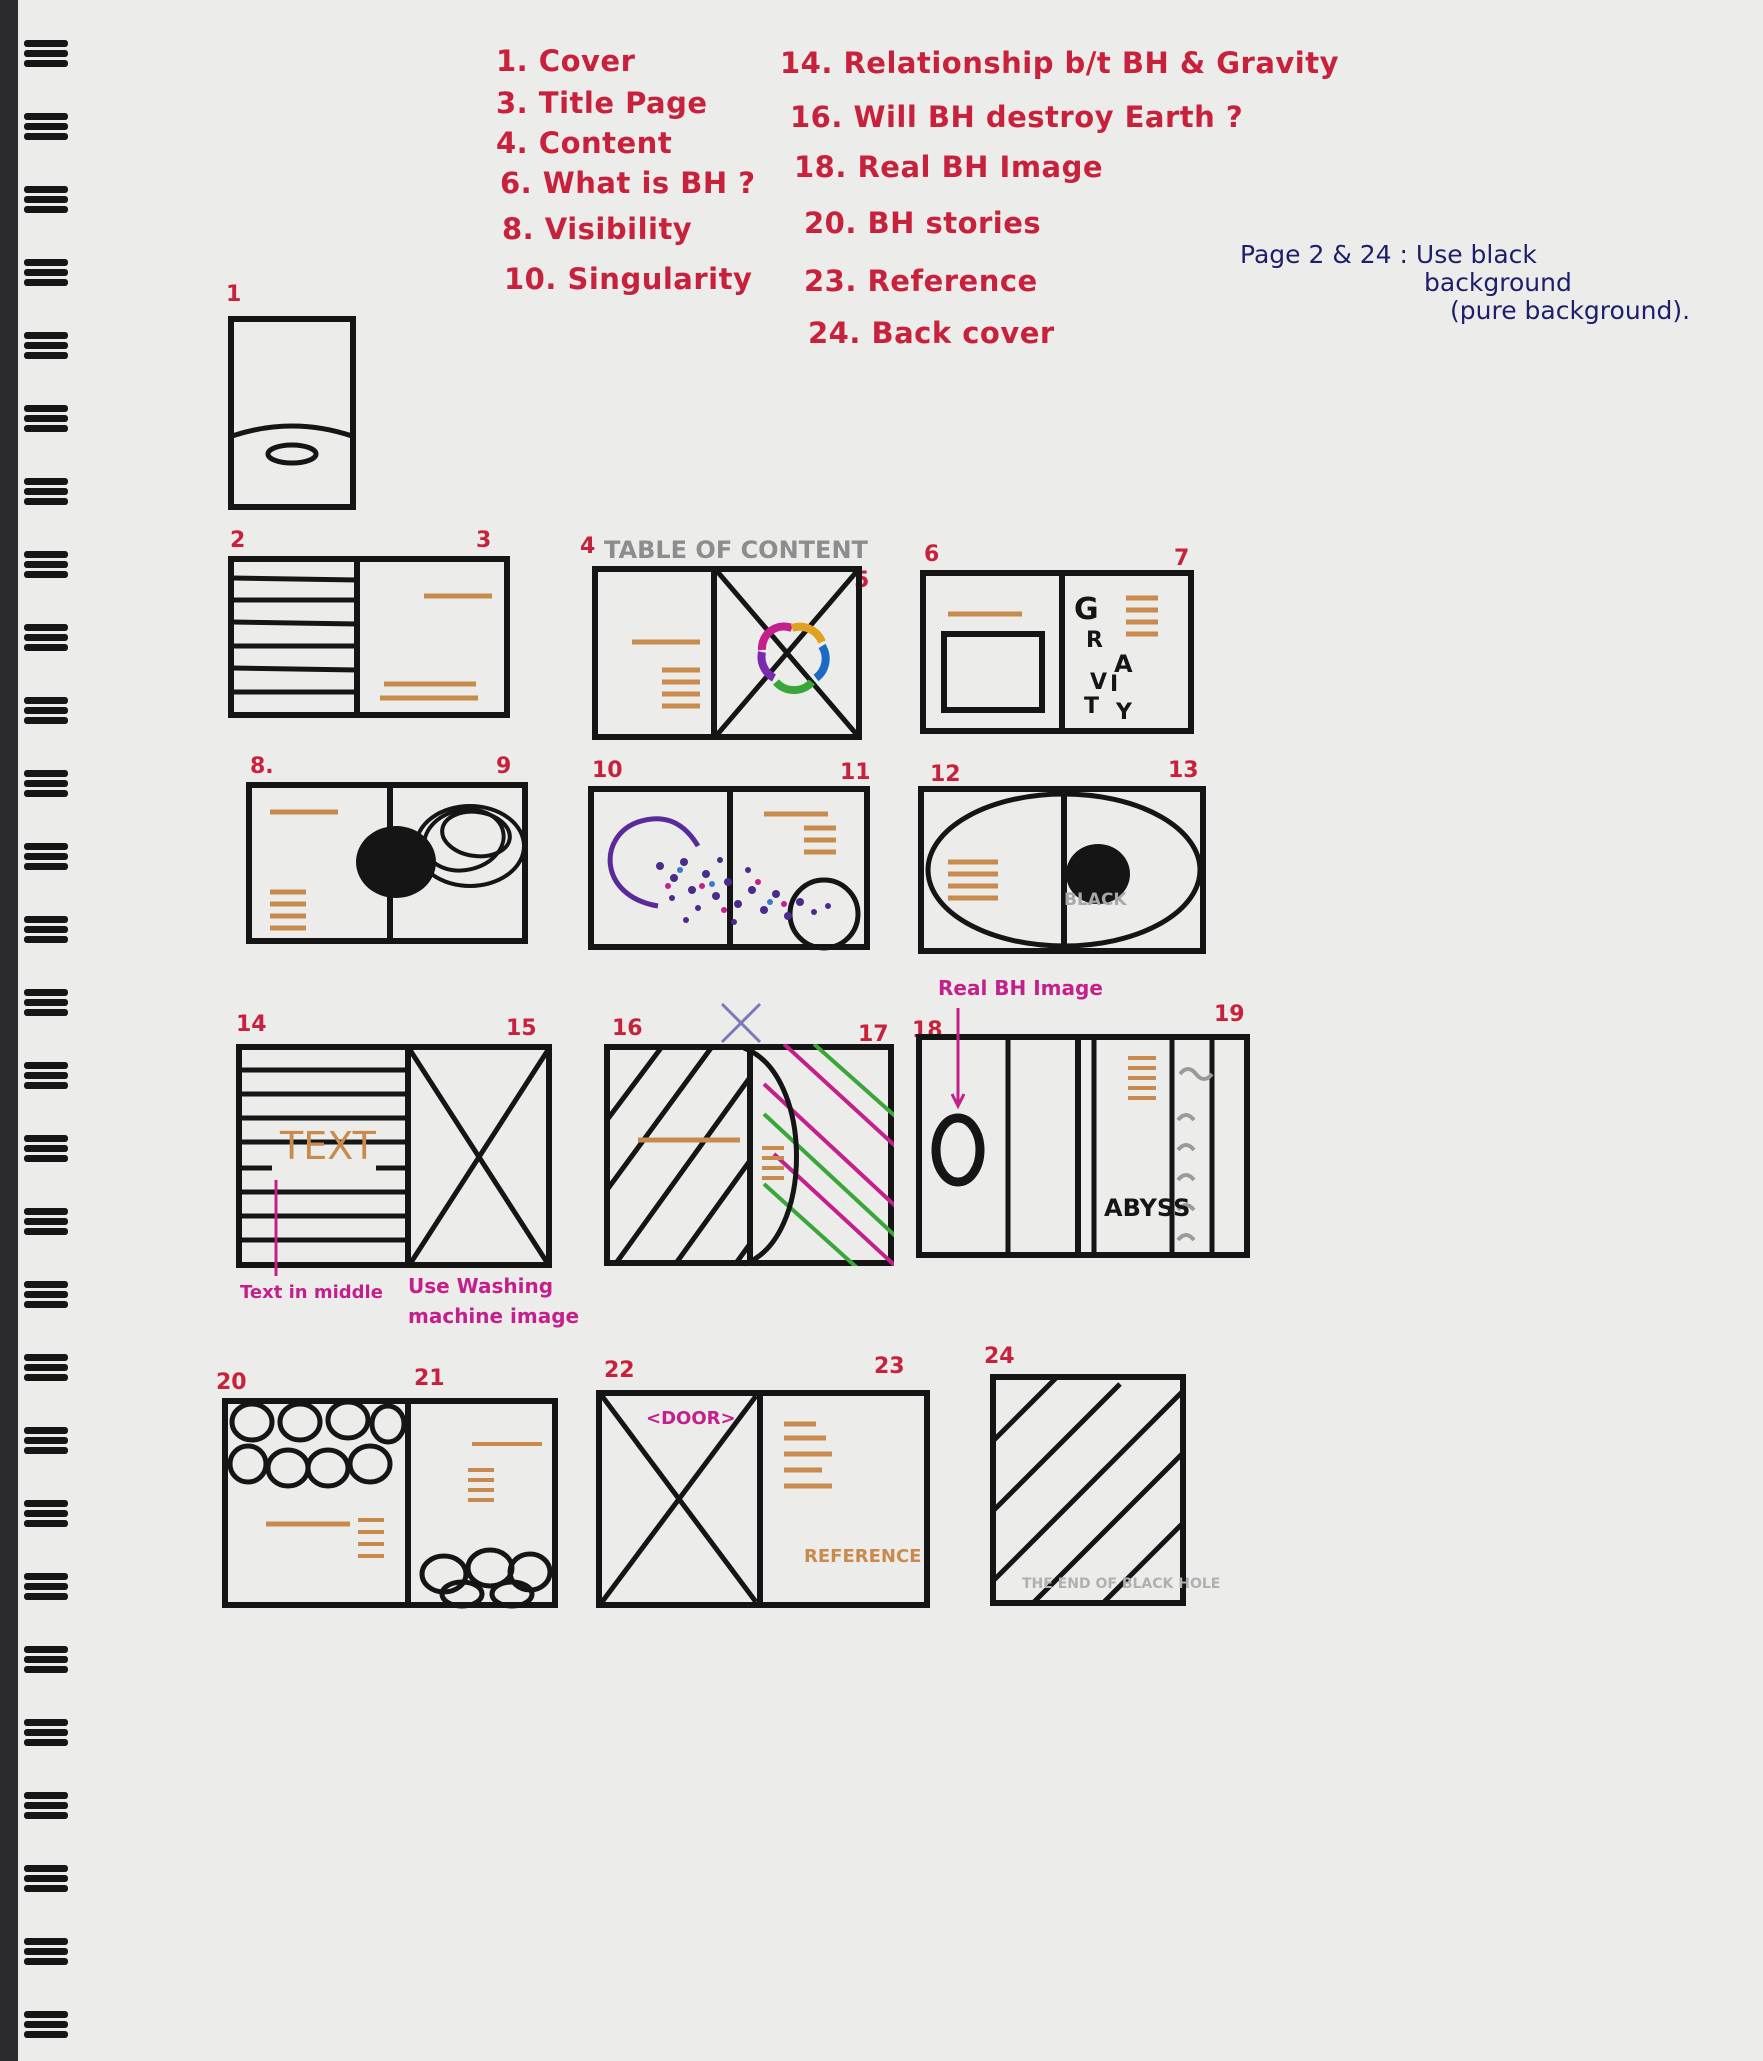 The width and height of the screenshot is (1763, 2061). I want to click on particle-cloud, so click(743, 891).